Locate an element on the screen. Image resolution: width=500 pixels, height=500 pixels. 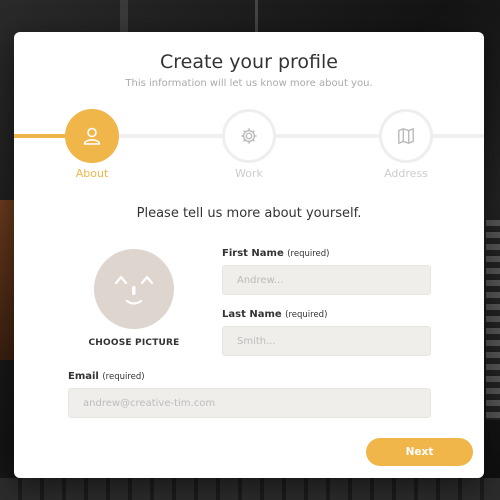
step-work: Work is located at coordinates (249, 144).